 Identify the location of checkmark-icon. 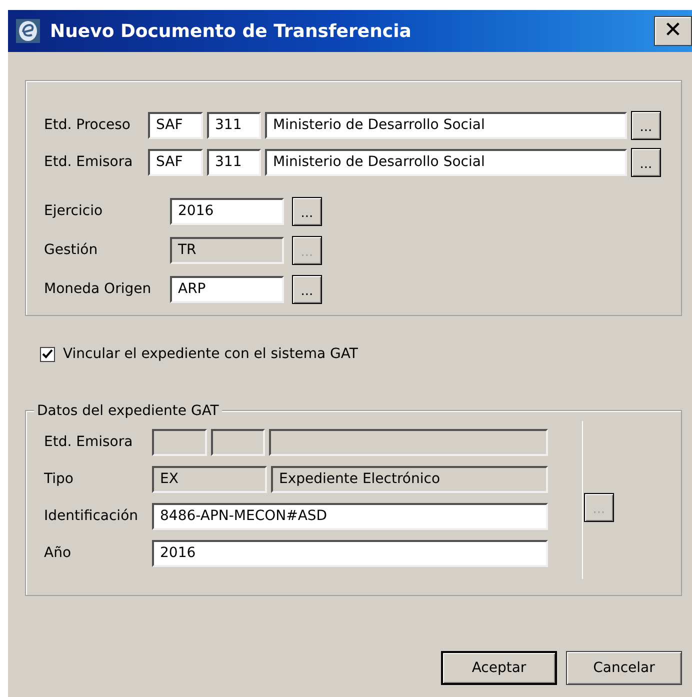
(47, 354).